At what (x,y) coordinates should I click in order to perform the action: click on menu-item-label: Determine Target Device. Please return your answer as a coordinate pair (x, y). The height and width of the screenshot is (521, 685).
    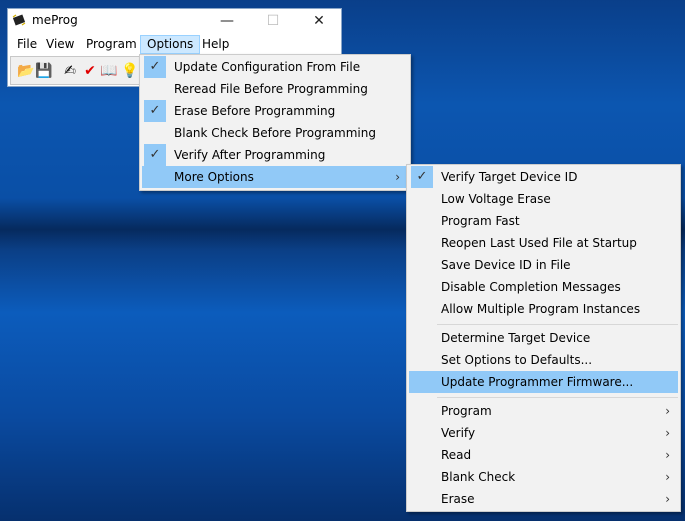
    Looking at the image, I should click on (516, 338).